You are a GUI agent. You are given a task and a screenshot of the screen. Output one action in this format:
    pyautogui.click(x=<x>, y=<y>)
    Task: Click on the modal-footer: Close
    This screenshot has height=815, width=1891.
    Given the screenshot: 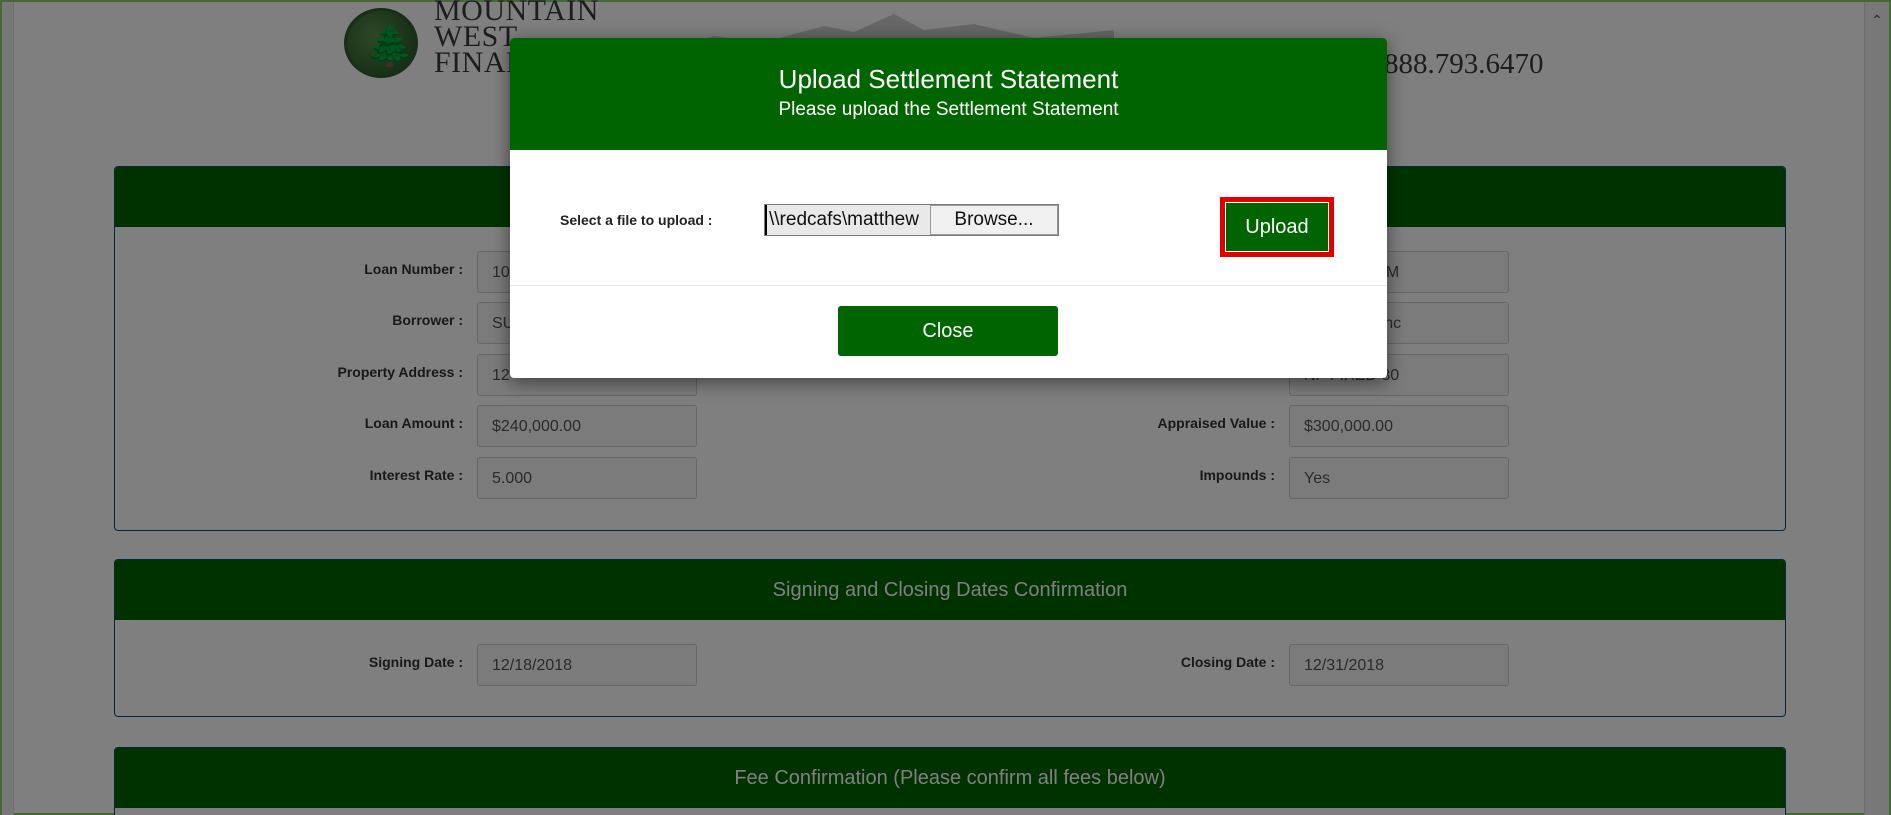 What is the action you would take?
    pyautogui.click(x=948, y=332)
    